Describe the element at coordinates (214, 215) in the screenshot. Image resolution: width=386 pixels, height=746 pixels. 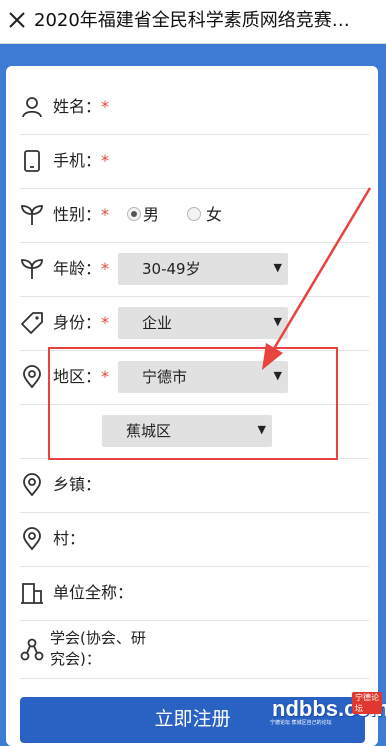
I see `gender-female-label: 女` at that location.